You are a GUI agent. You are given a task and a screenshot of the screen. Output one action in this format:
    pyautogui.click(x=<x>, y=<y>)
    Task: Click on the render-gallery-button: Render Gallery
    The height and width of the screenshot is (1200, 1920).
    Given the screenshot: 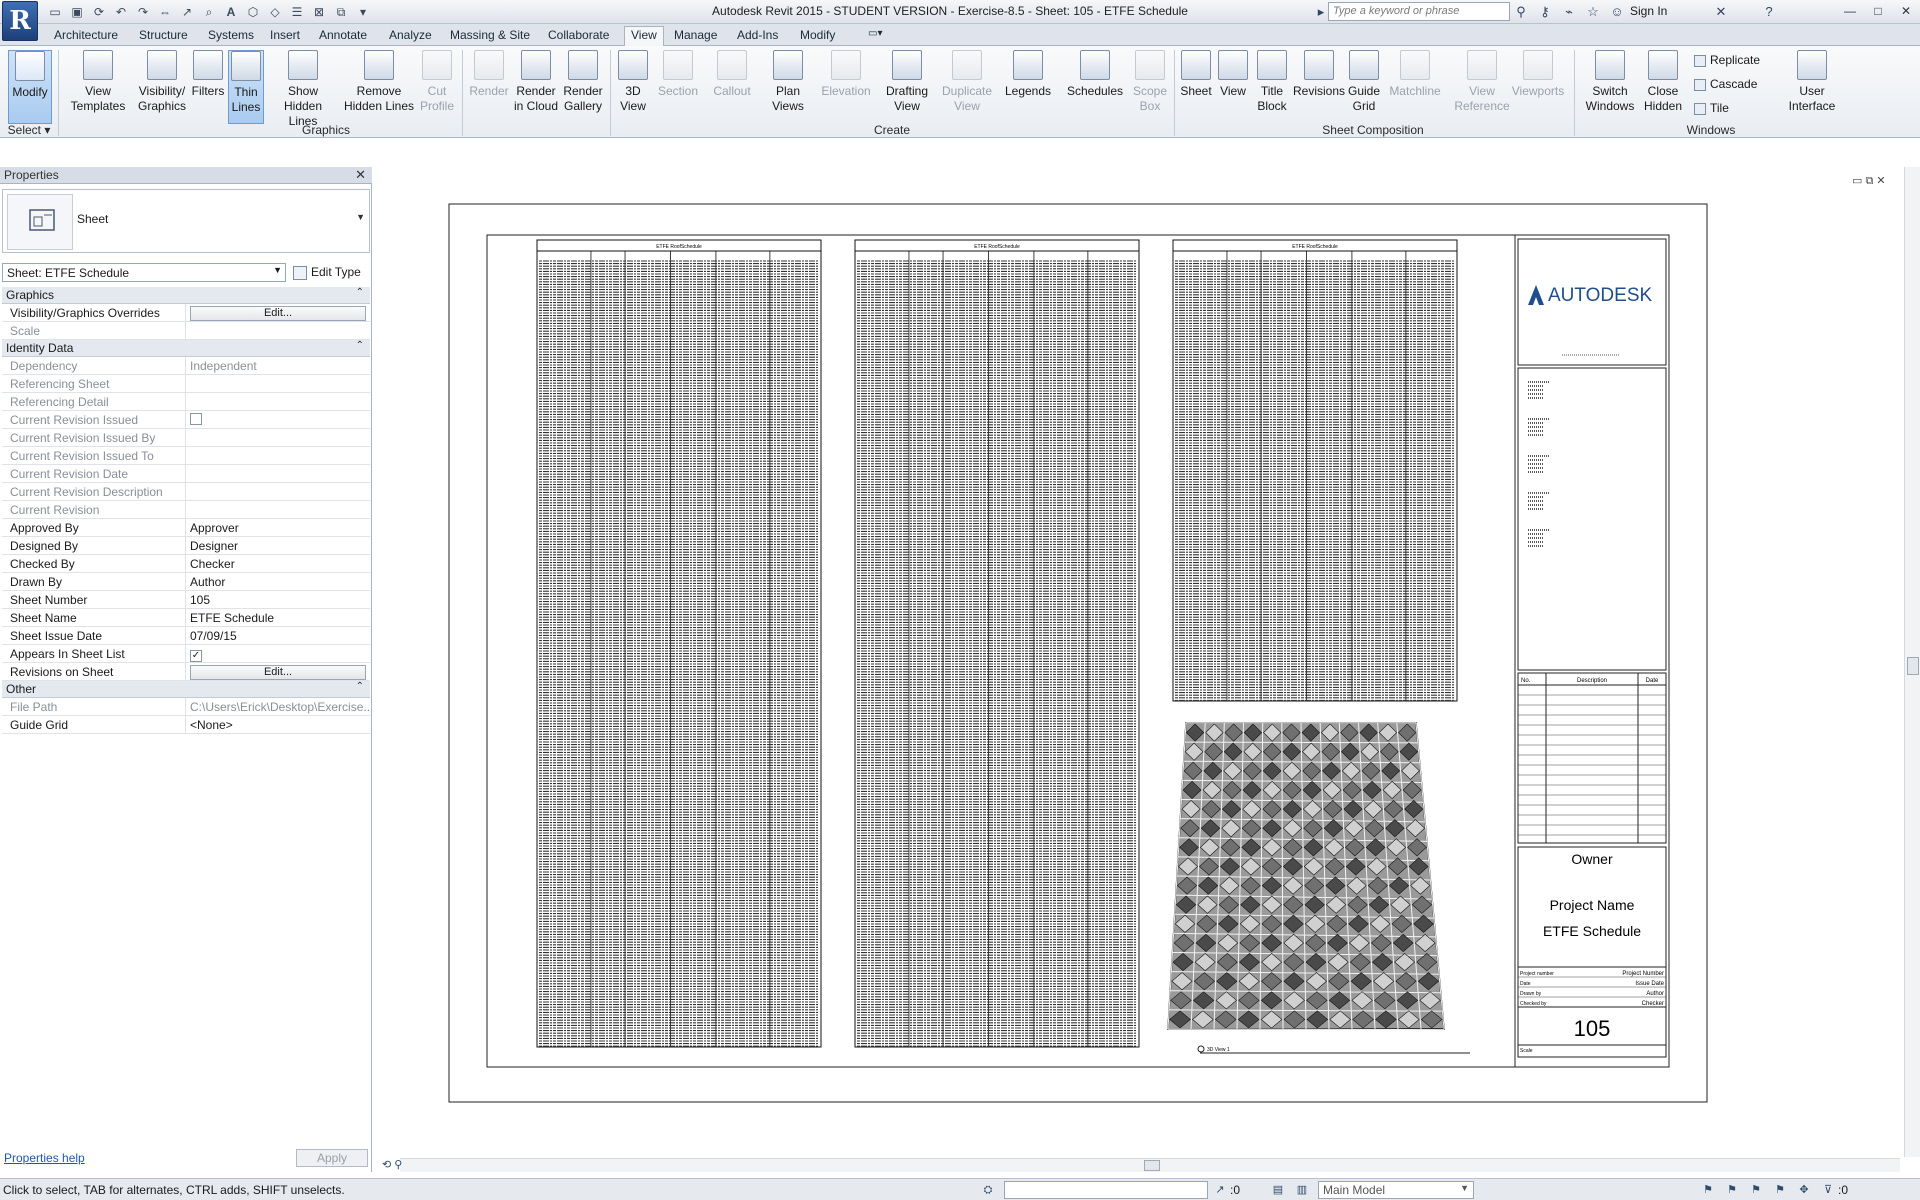 What is the action you would take?
    pyautogui.click(x=583, y=87)
    